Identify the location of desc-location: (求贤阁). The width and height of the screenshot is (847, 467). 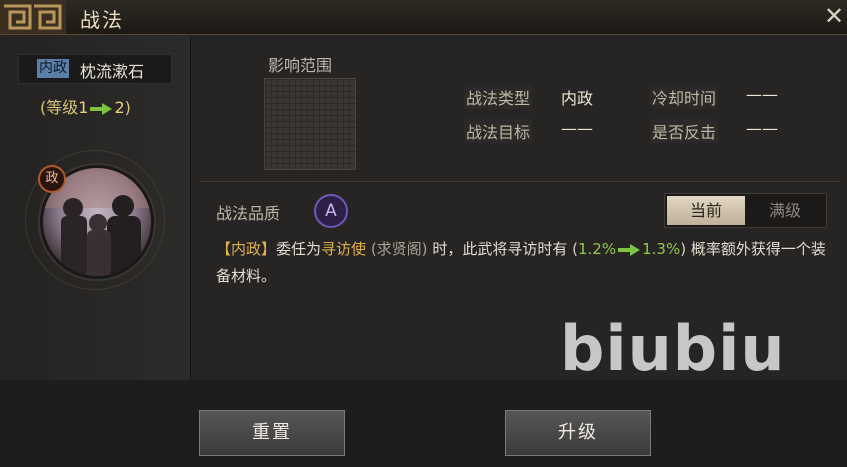
(399, 249).